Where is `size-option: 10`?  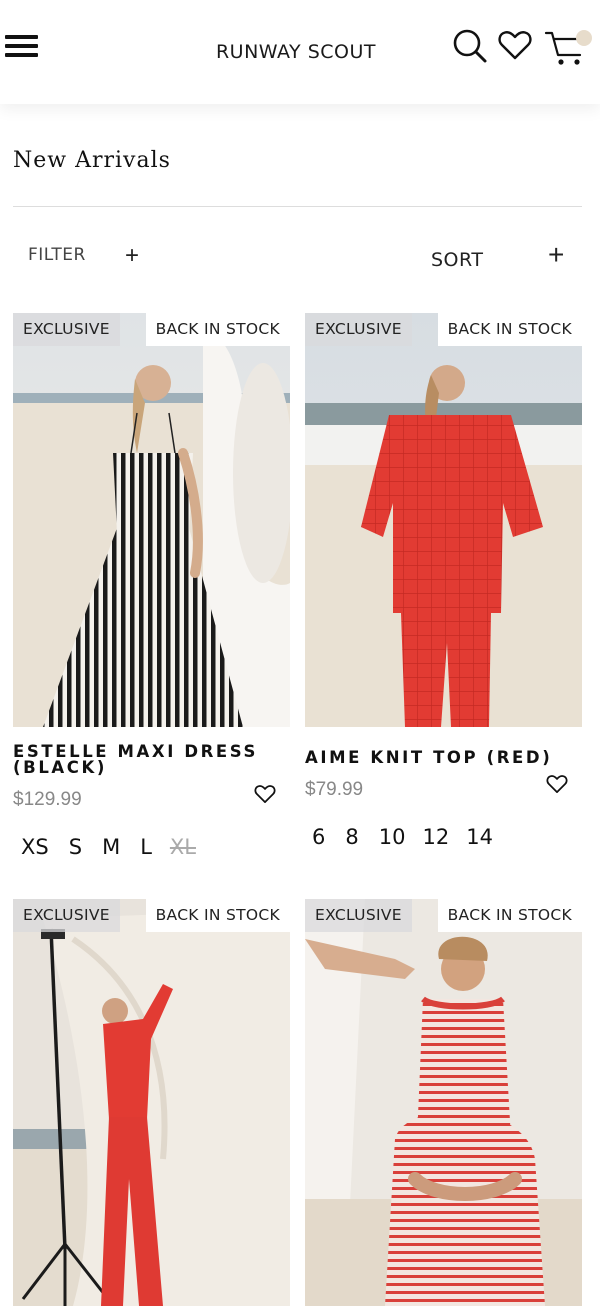 size-option: 10 is located at coordinates (392, 837).